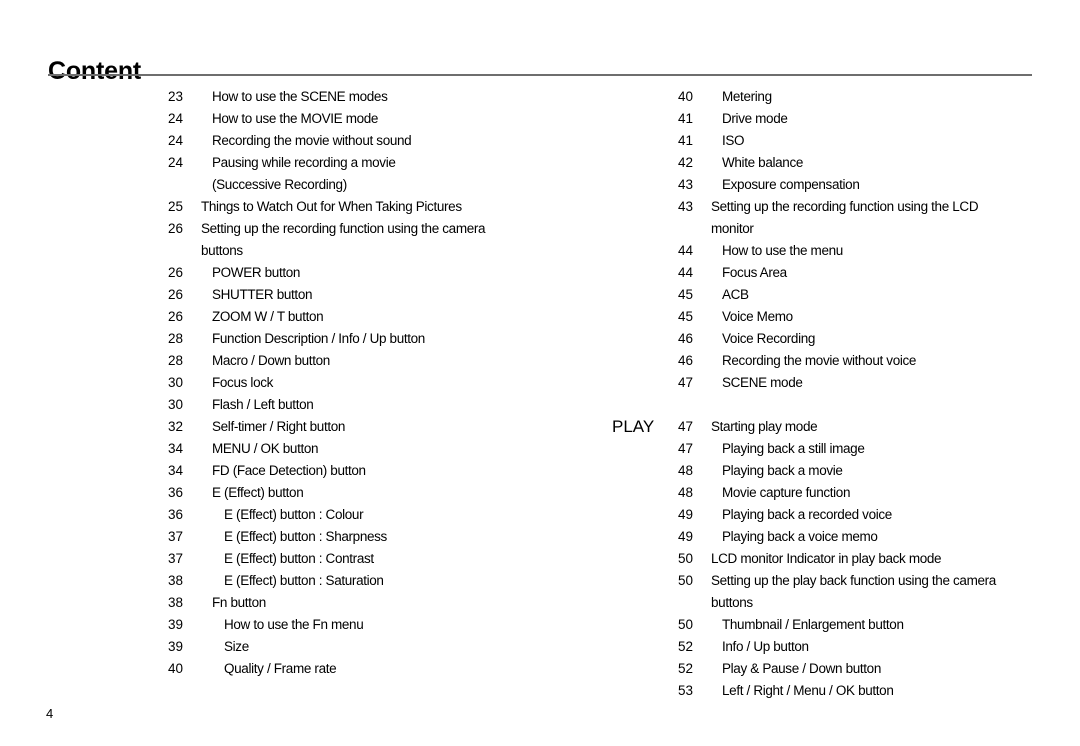 The image size is (1080, 746). I want to click on toc-page-number: 25, so click(176, 206).